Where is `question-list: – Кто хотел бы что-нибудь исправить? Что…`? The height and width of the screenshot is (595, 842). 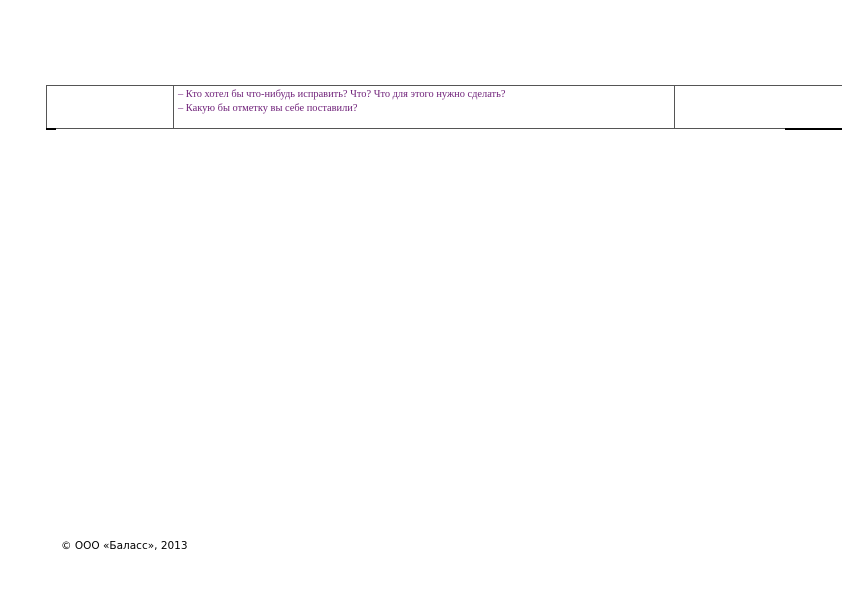
question-list: – Кто хотел бы что-нибудь исправить? Что… is located at coordinates (424, 101).